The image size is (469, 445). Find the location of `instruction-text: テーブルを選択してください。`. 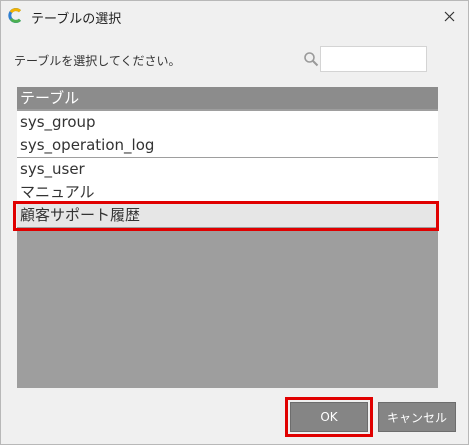

instruction-text: テーブルを選択してください。 is located at coordinates (97, 61).